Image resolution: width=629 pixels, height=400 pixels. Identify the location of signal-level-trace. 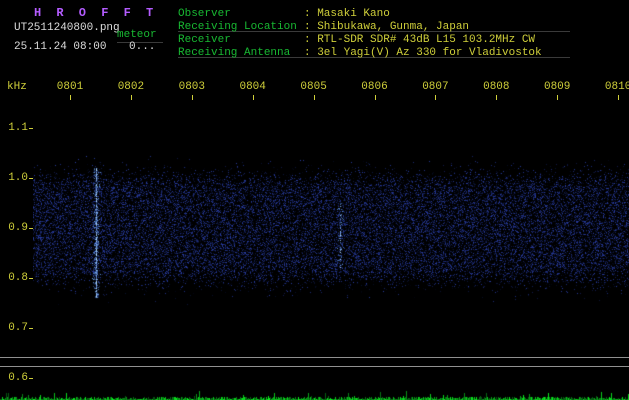
(314, 392).